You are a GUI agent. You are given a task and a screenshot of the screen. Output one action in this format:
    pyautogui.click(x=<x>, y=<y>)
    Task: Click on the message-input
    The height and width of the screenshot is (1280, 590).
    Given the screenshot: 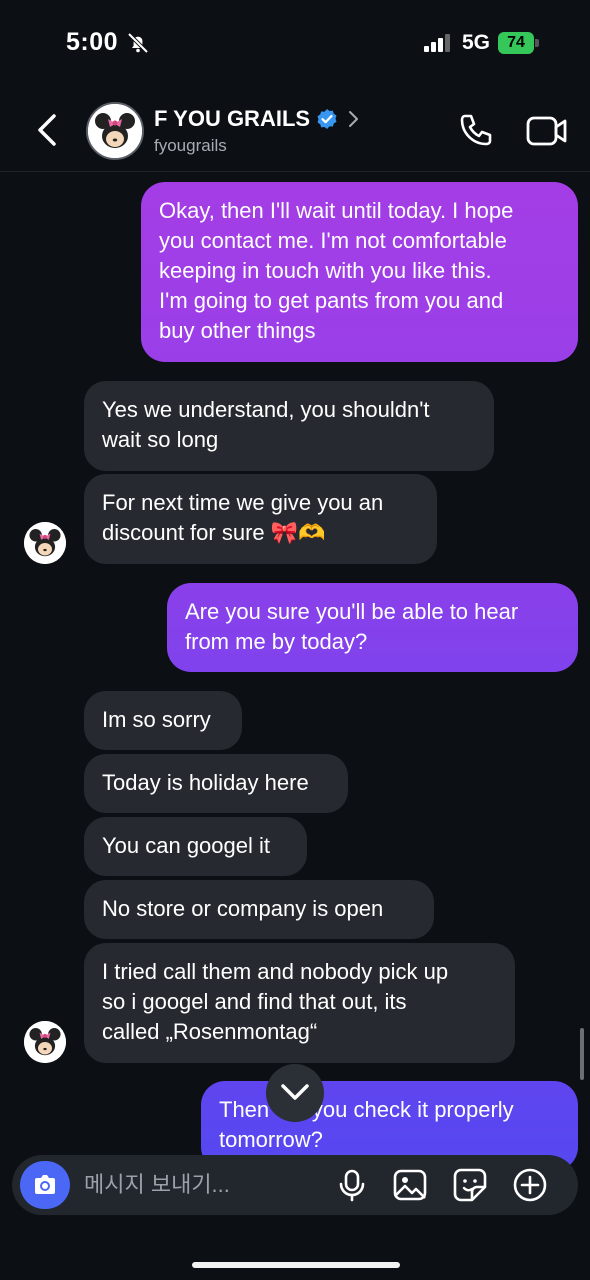 What is the action you would take?
    pyautogui.click(x=204, y=1185)
    